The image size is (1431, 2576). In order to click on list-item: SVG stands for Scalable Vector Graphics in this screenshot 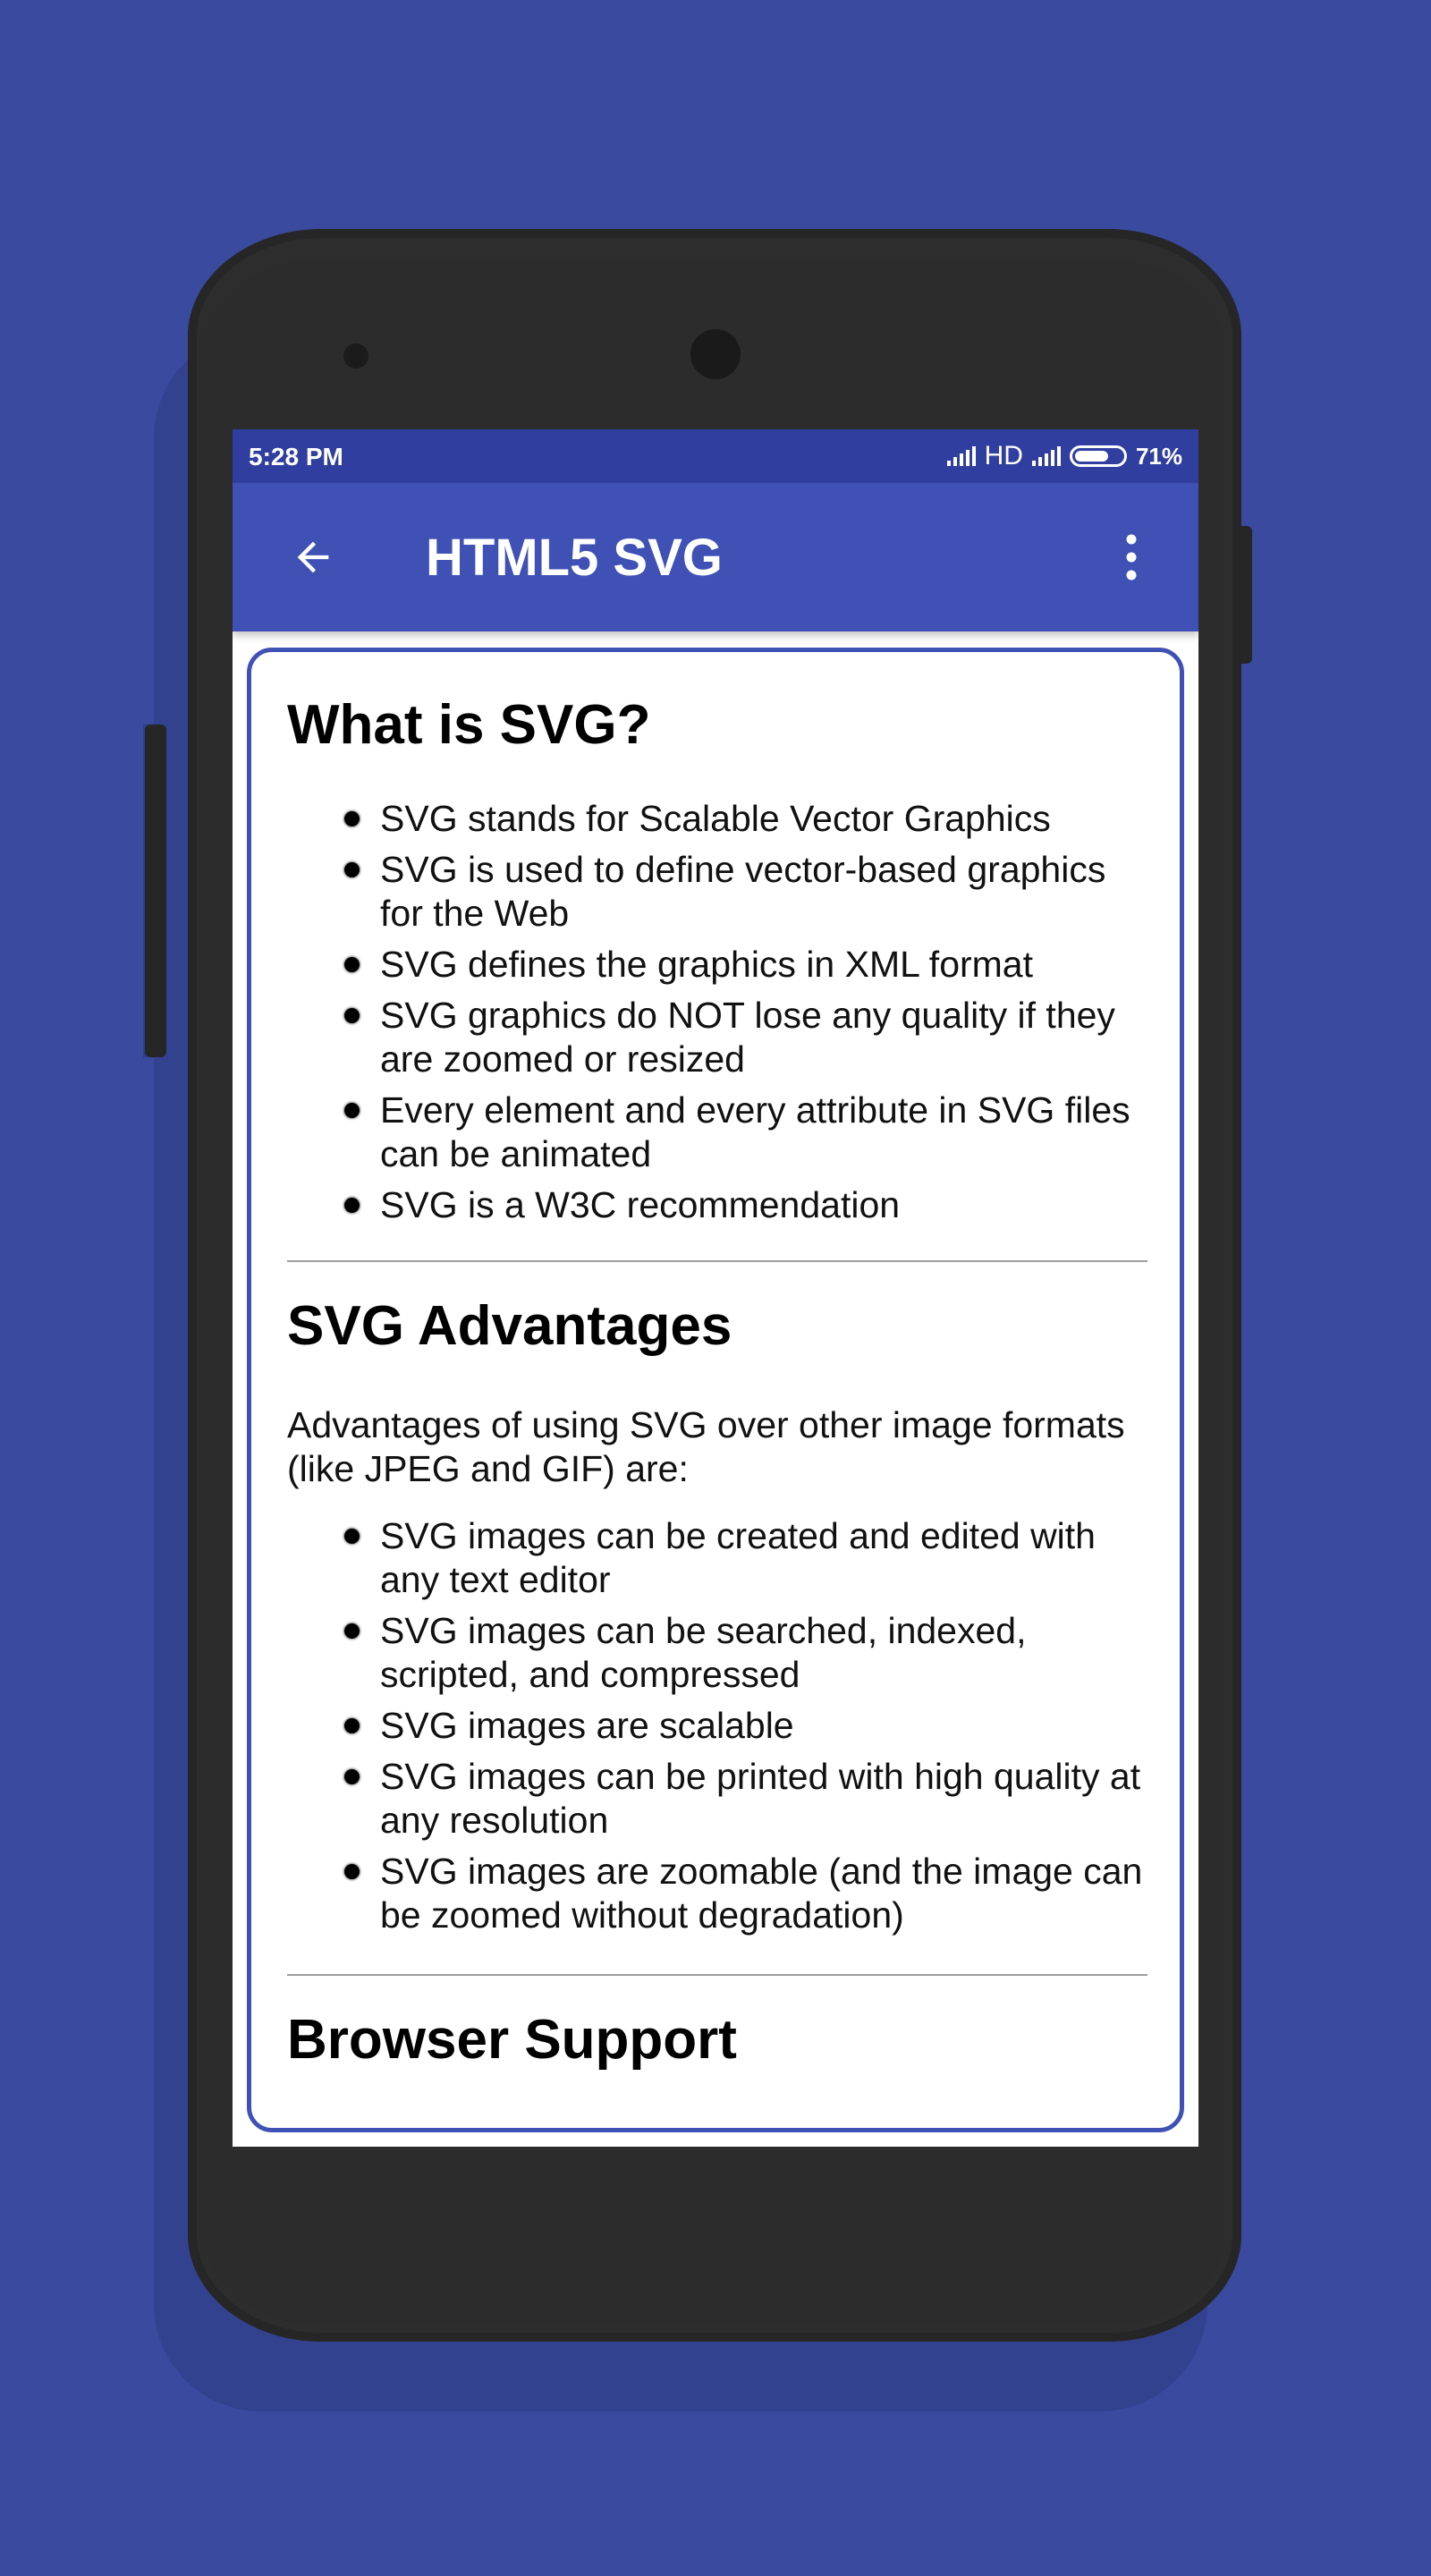, I will do `click(746, 819)`.